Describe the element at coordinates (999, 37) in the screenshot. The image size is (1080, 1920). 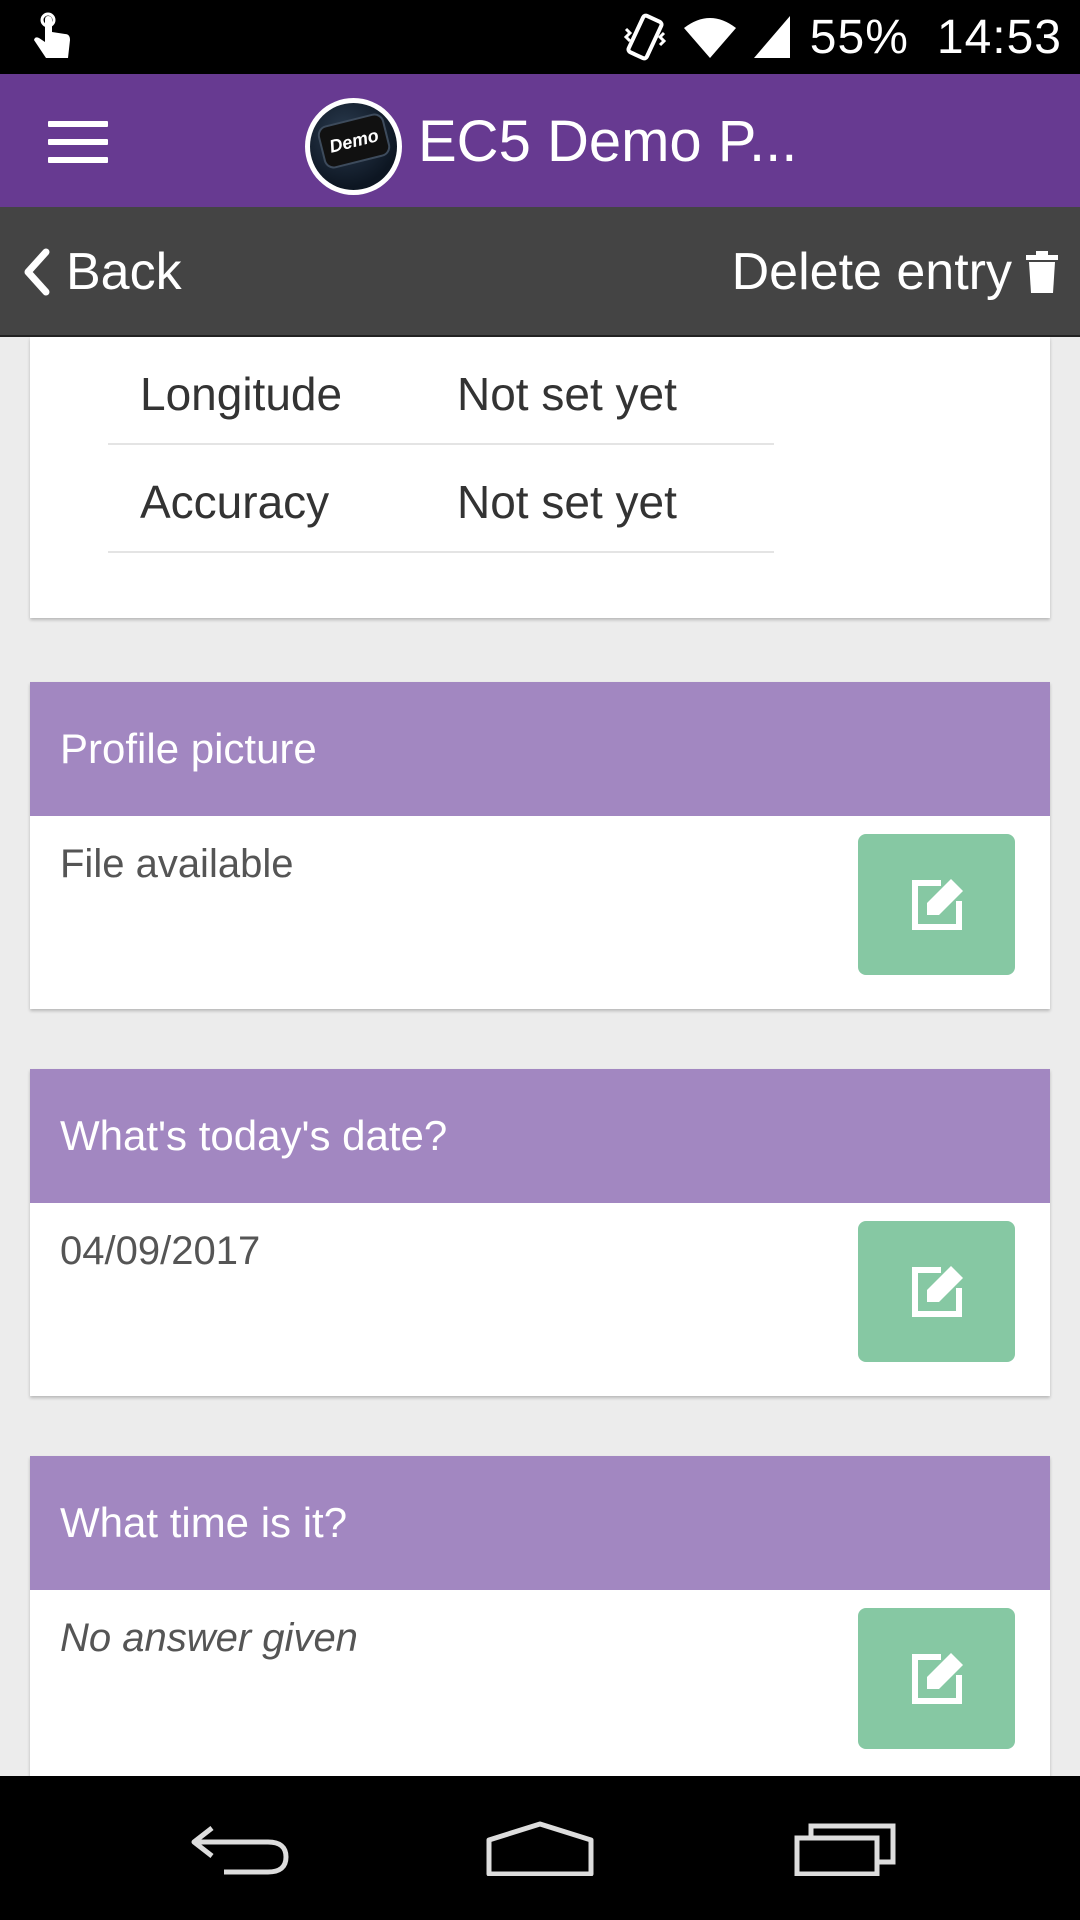
I see `clock-time: 14:53` at that location.